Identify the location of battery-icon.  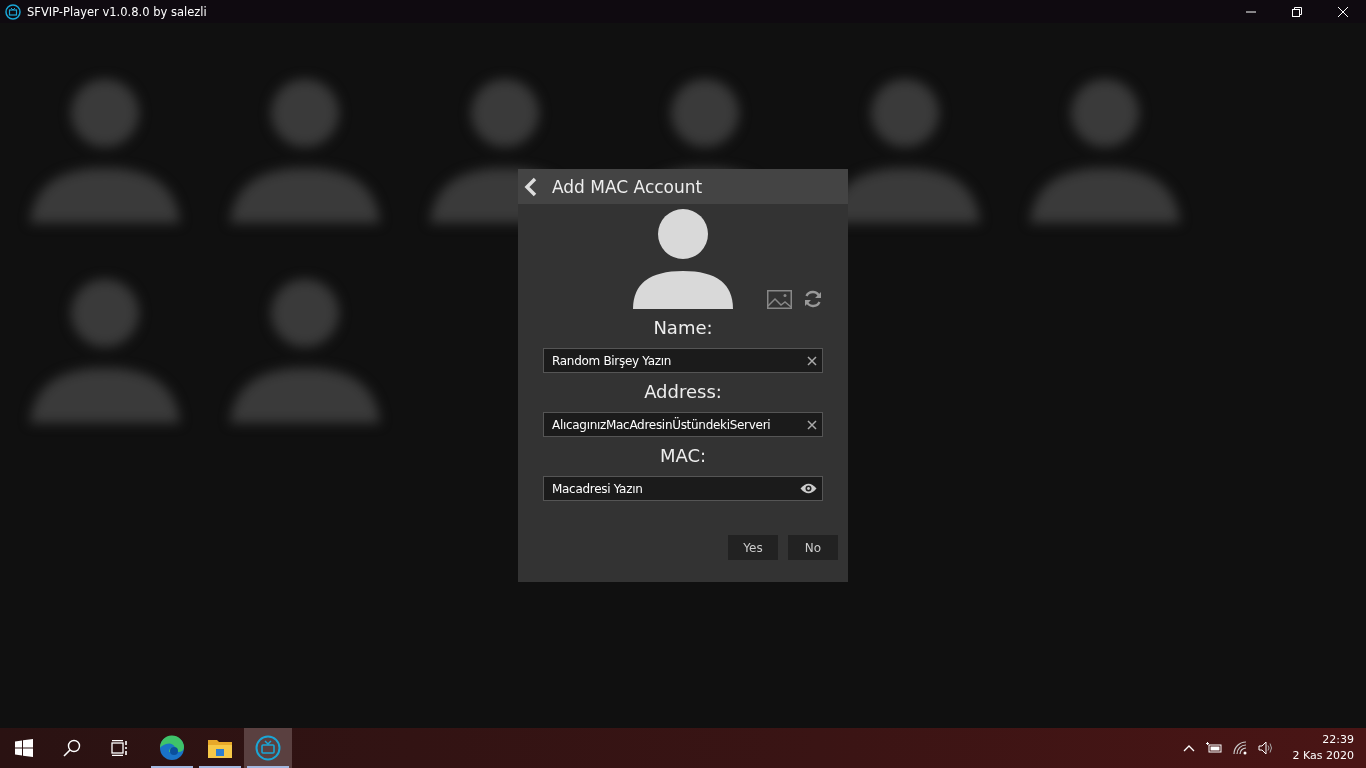
(1213, 748).